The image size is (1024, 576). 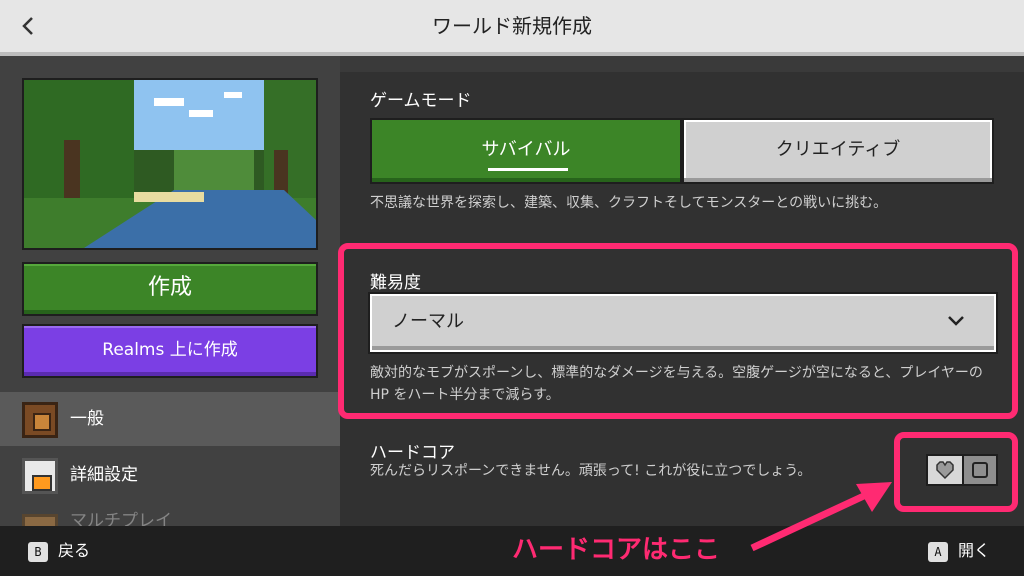 I want to click on heart-icon, so click(x=945, y=470).